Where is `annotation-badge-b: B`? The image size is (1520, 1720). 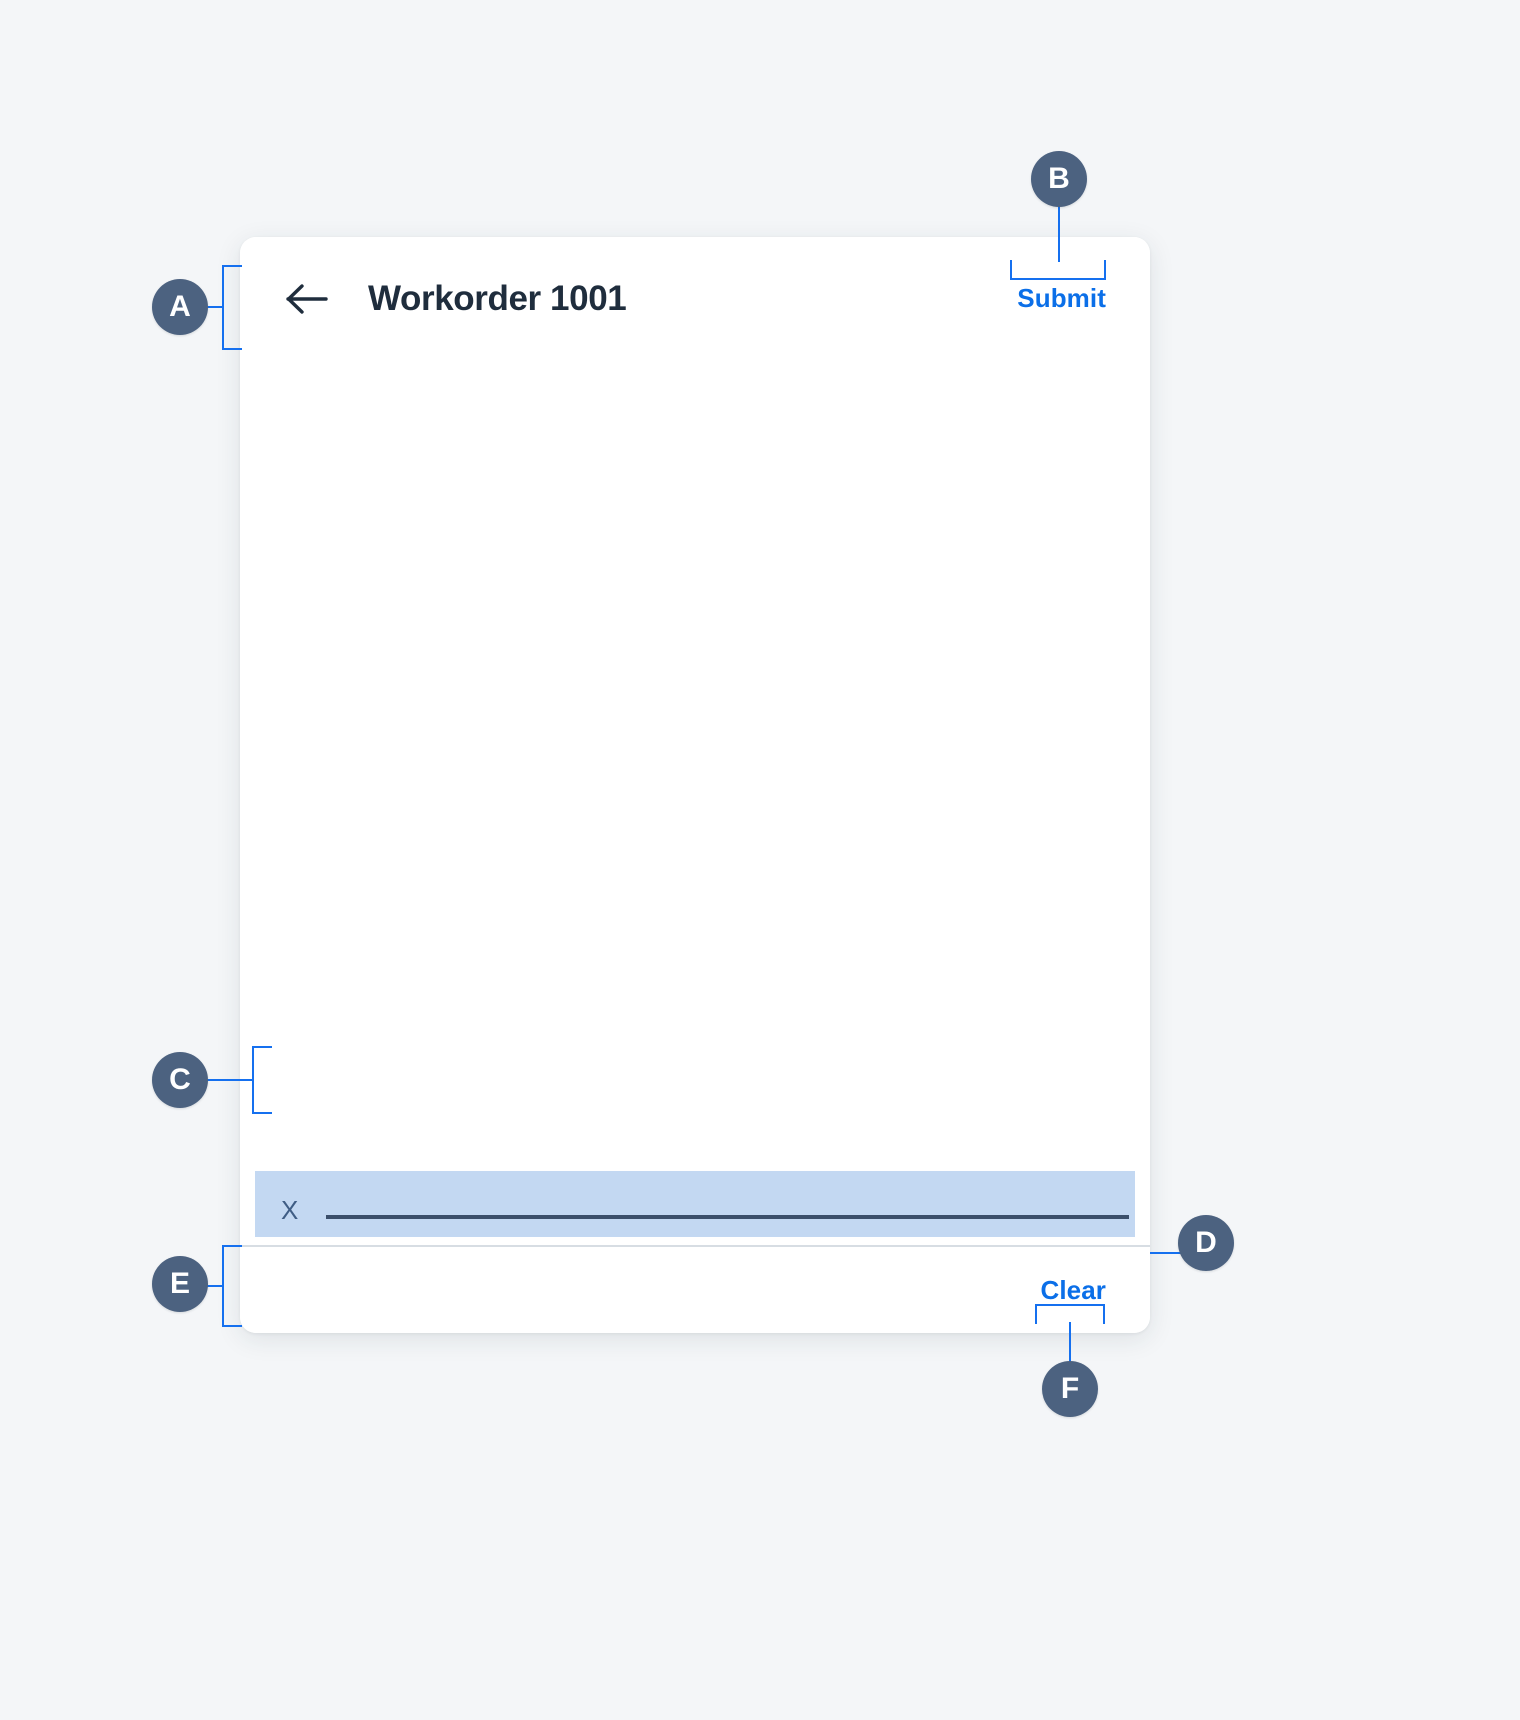 annotation-badge-b: B is located at coordinates (1059, 179).